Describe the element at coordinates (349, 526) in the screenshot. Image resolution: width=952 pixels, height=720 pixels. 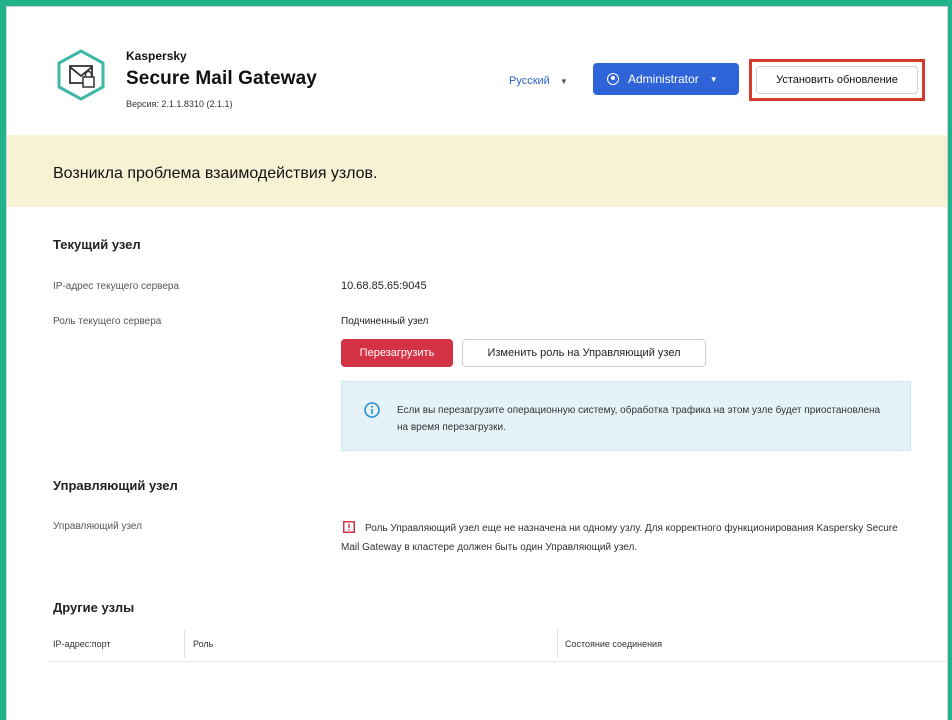
I see `warning-icon` at that location.